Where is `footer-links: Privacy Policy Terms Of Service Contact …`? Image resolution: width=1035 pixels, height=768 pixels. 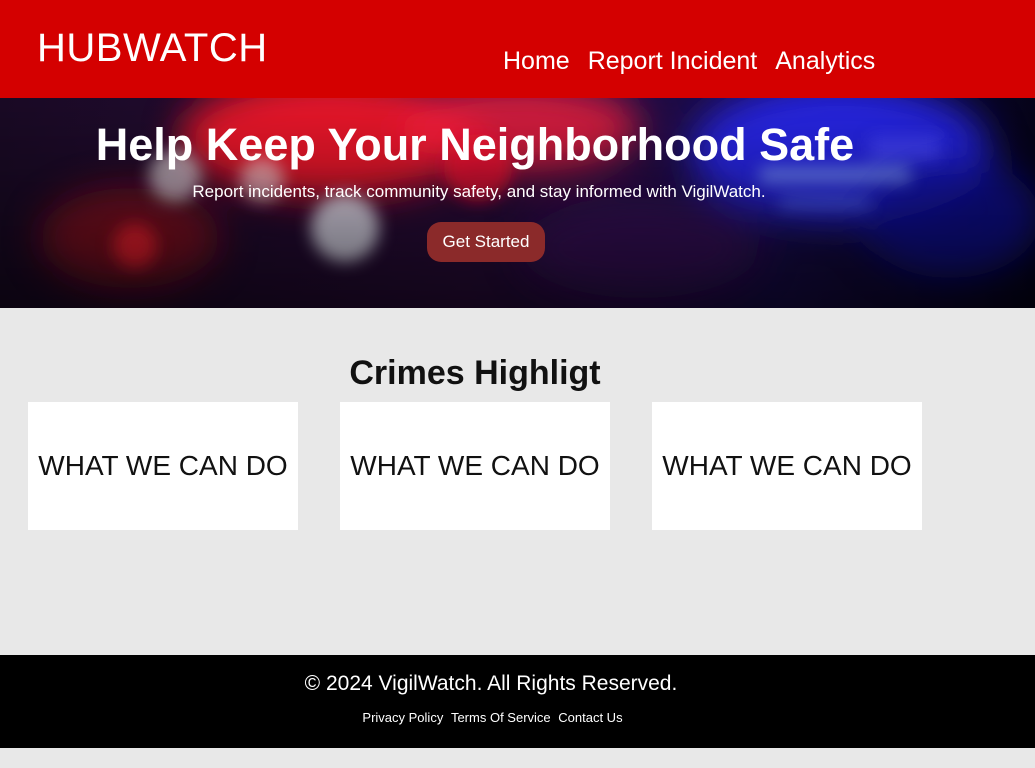 footer-links: Privacy Policy Terms Of Service Contact … is located at coordinates (492, 718).